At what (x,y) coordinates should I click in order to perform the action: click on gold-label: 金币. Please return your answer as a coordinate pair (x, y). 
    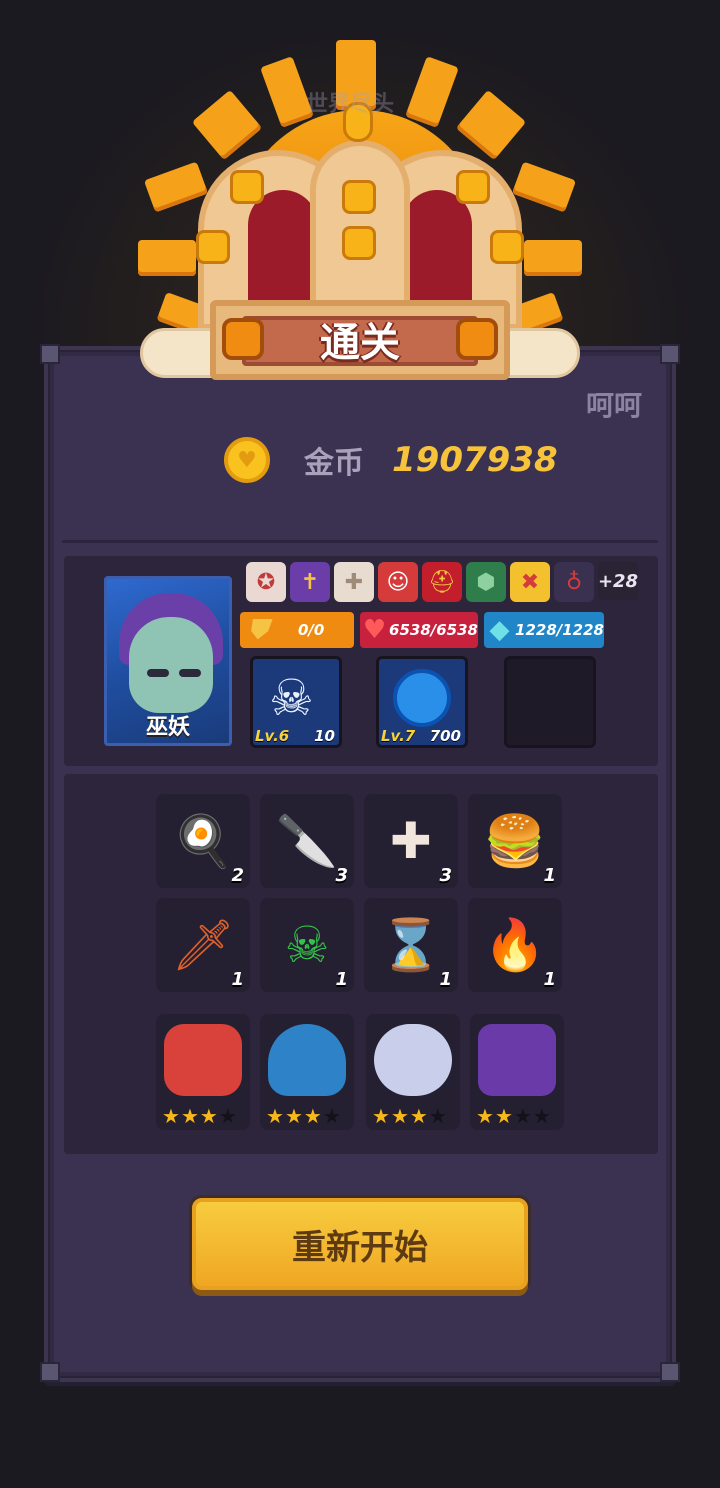
    Looking at the image, I should click on (334, 463).